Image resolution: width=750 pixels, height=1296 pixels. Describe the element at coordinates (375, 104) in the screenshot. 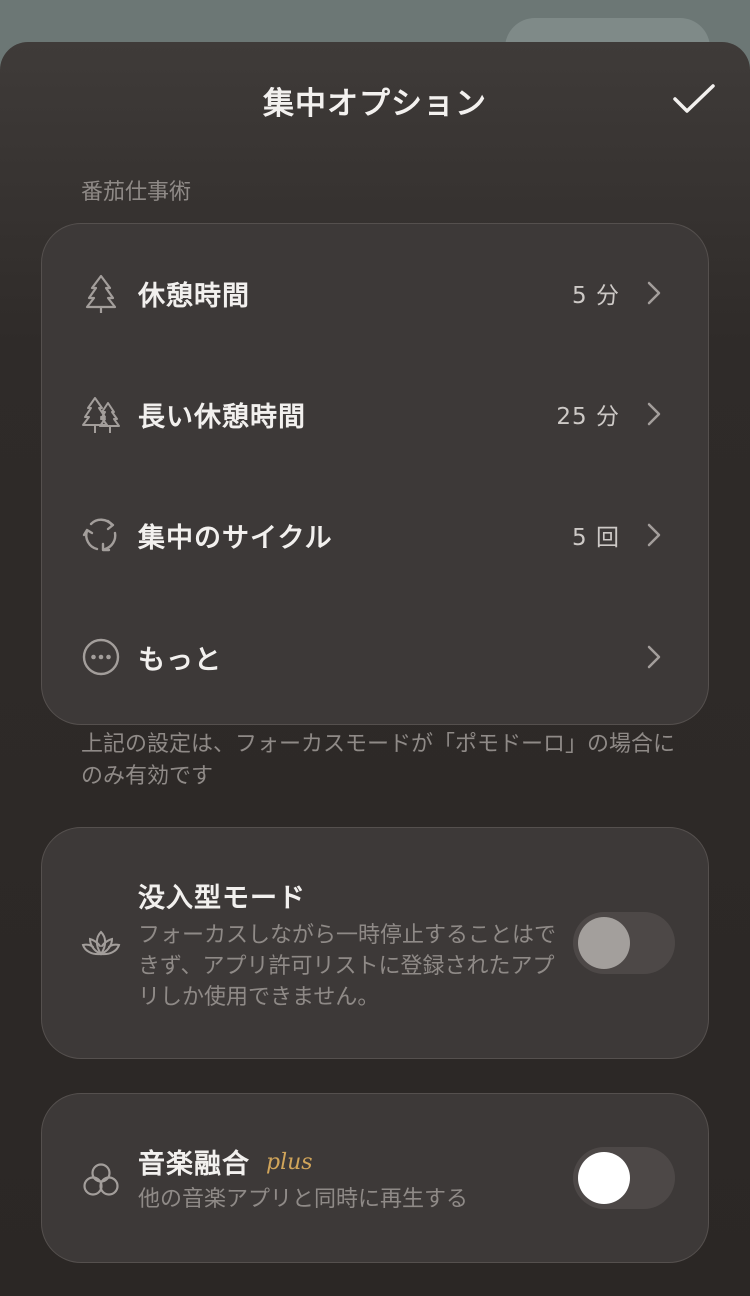

I see `page-title: 集中オプション` at that location.